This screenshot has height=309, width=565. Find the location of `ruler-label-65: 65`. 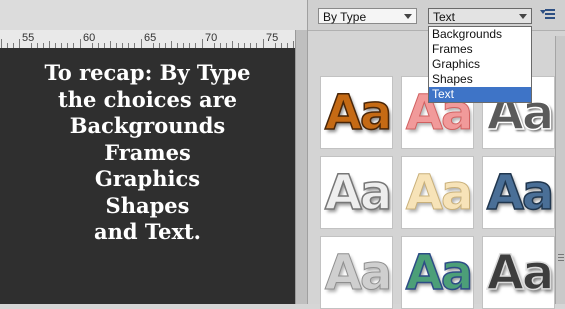

ruler-label-65: 65 is located at coordinates (150, 38).